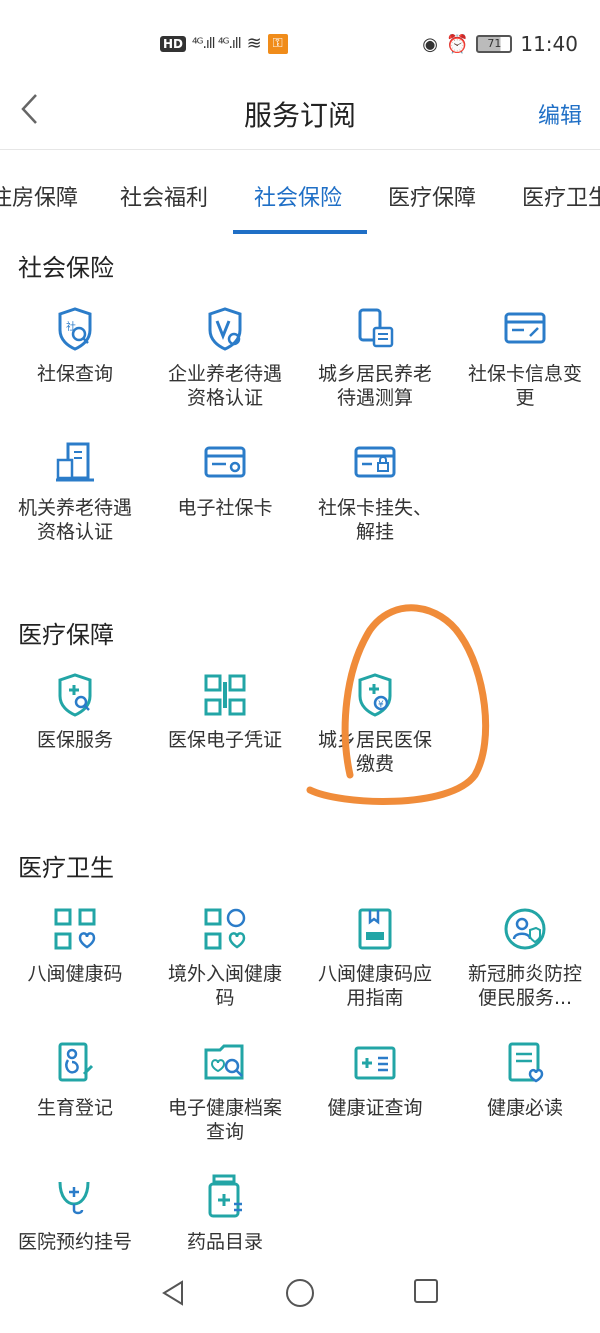  What do you see at coordinates (494, 44) in the screenshot?
I see `battery-icon: 71` at bounding box center [494, 44].